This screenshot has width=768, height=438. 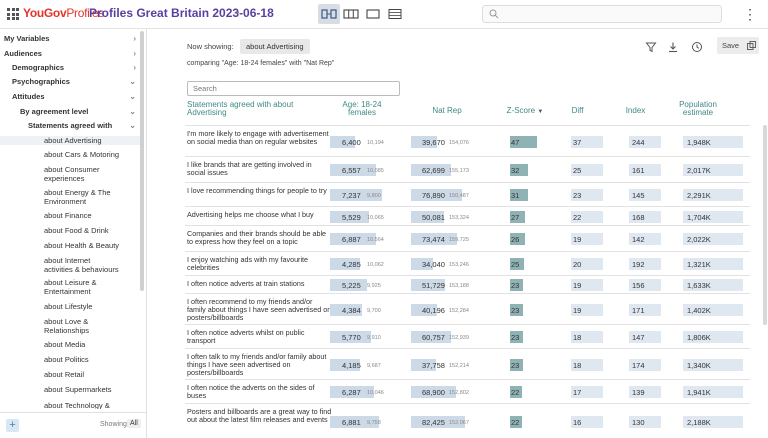 What do you see at coordinates (70, 405) in the screenshot?
I see `sidebar-item: about Technology &` at bounding box center [70, 405].